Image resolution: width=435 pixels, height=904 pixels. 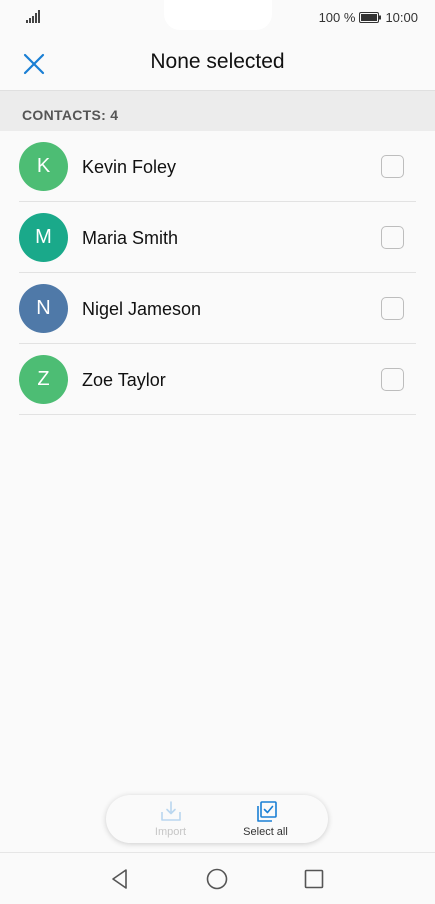 What do you see at coordinates (33, 16) in the screenshot?
I see `signal-icon` at bounding box center [33, 16].